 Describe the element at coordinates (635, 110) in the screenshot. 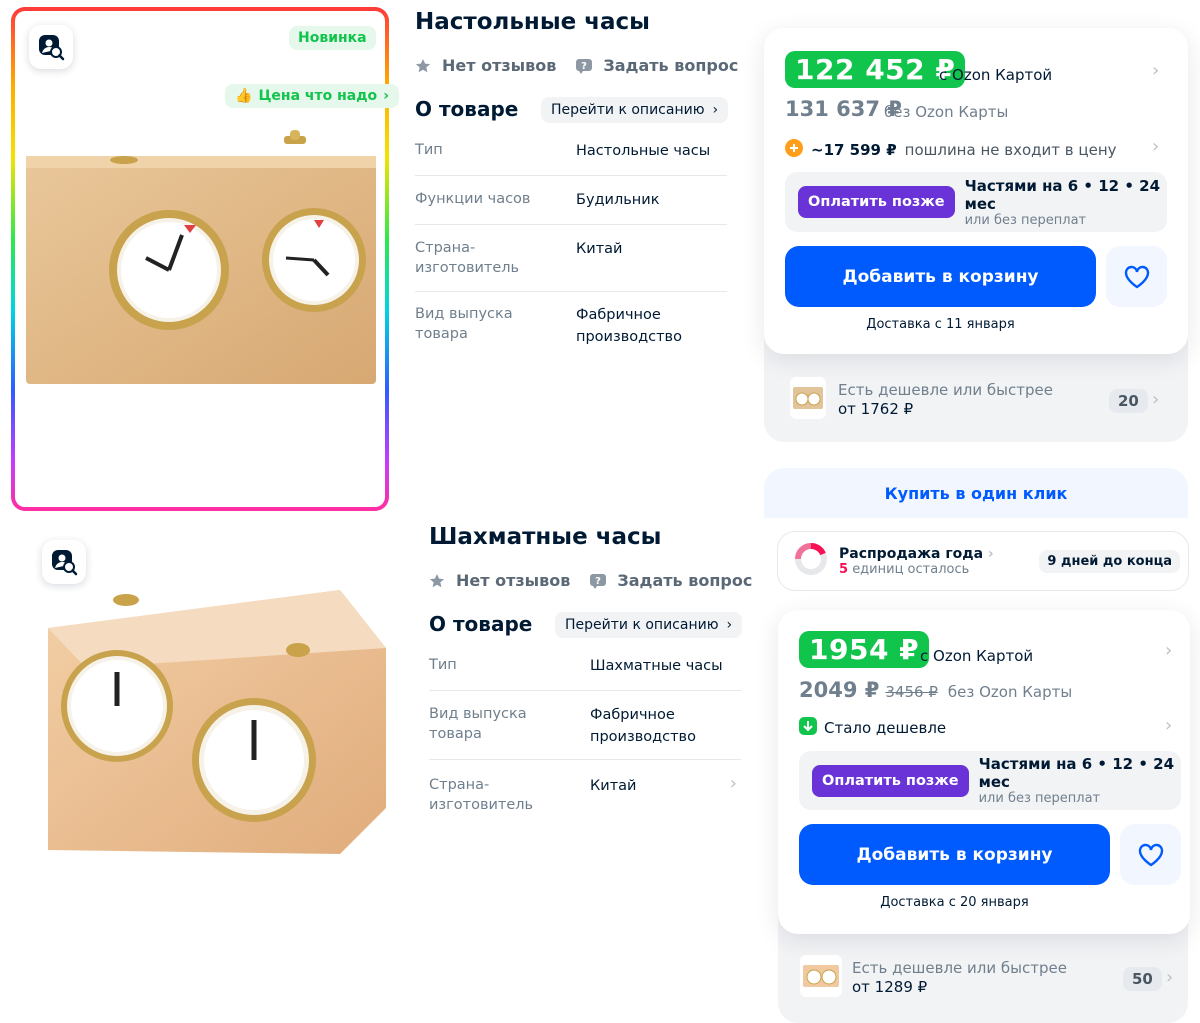

I see `product1-goto-description: Перейти к описанию ›` at that location.